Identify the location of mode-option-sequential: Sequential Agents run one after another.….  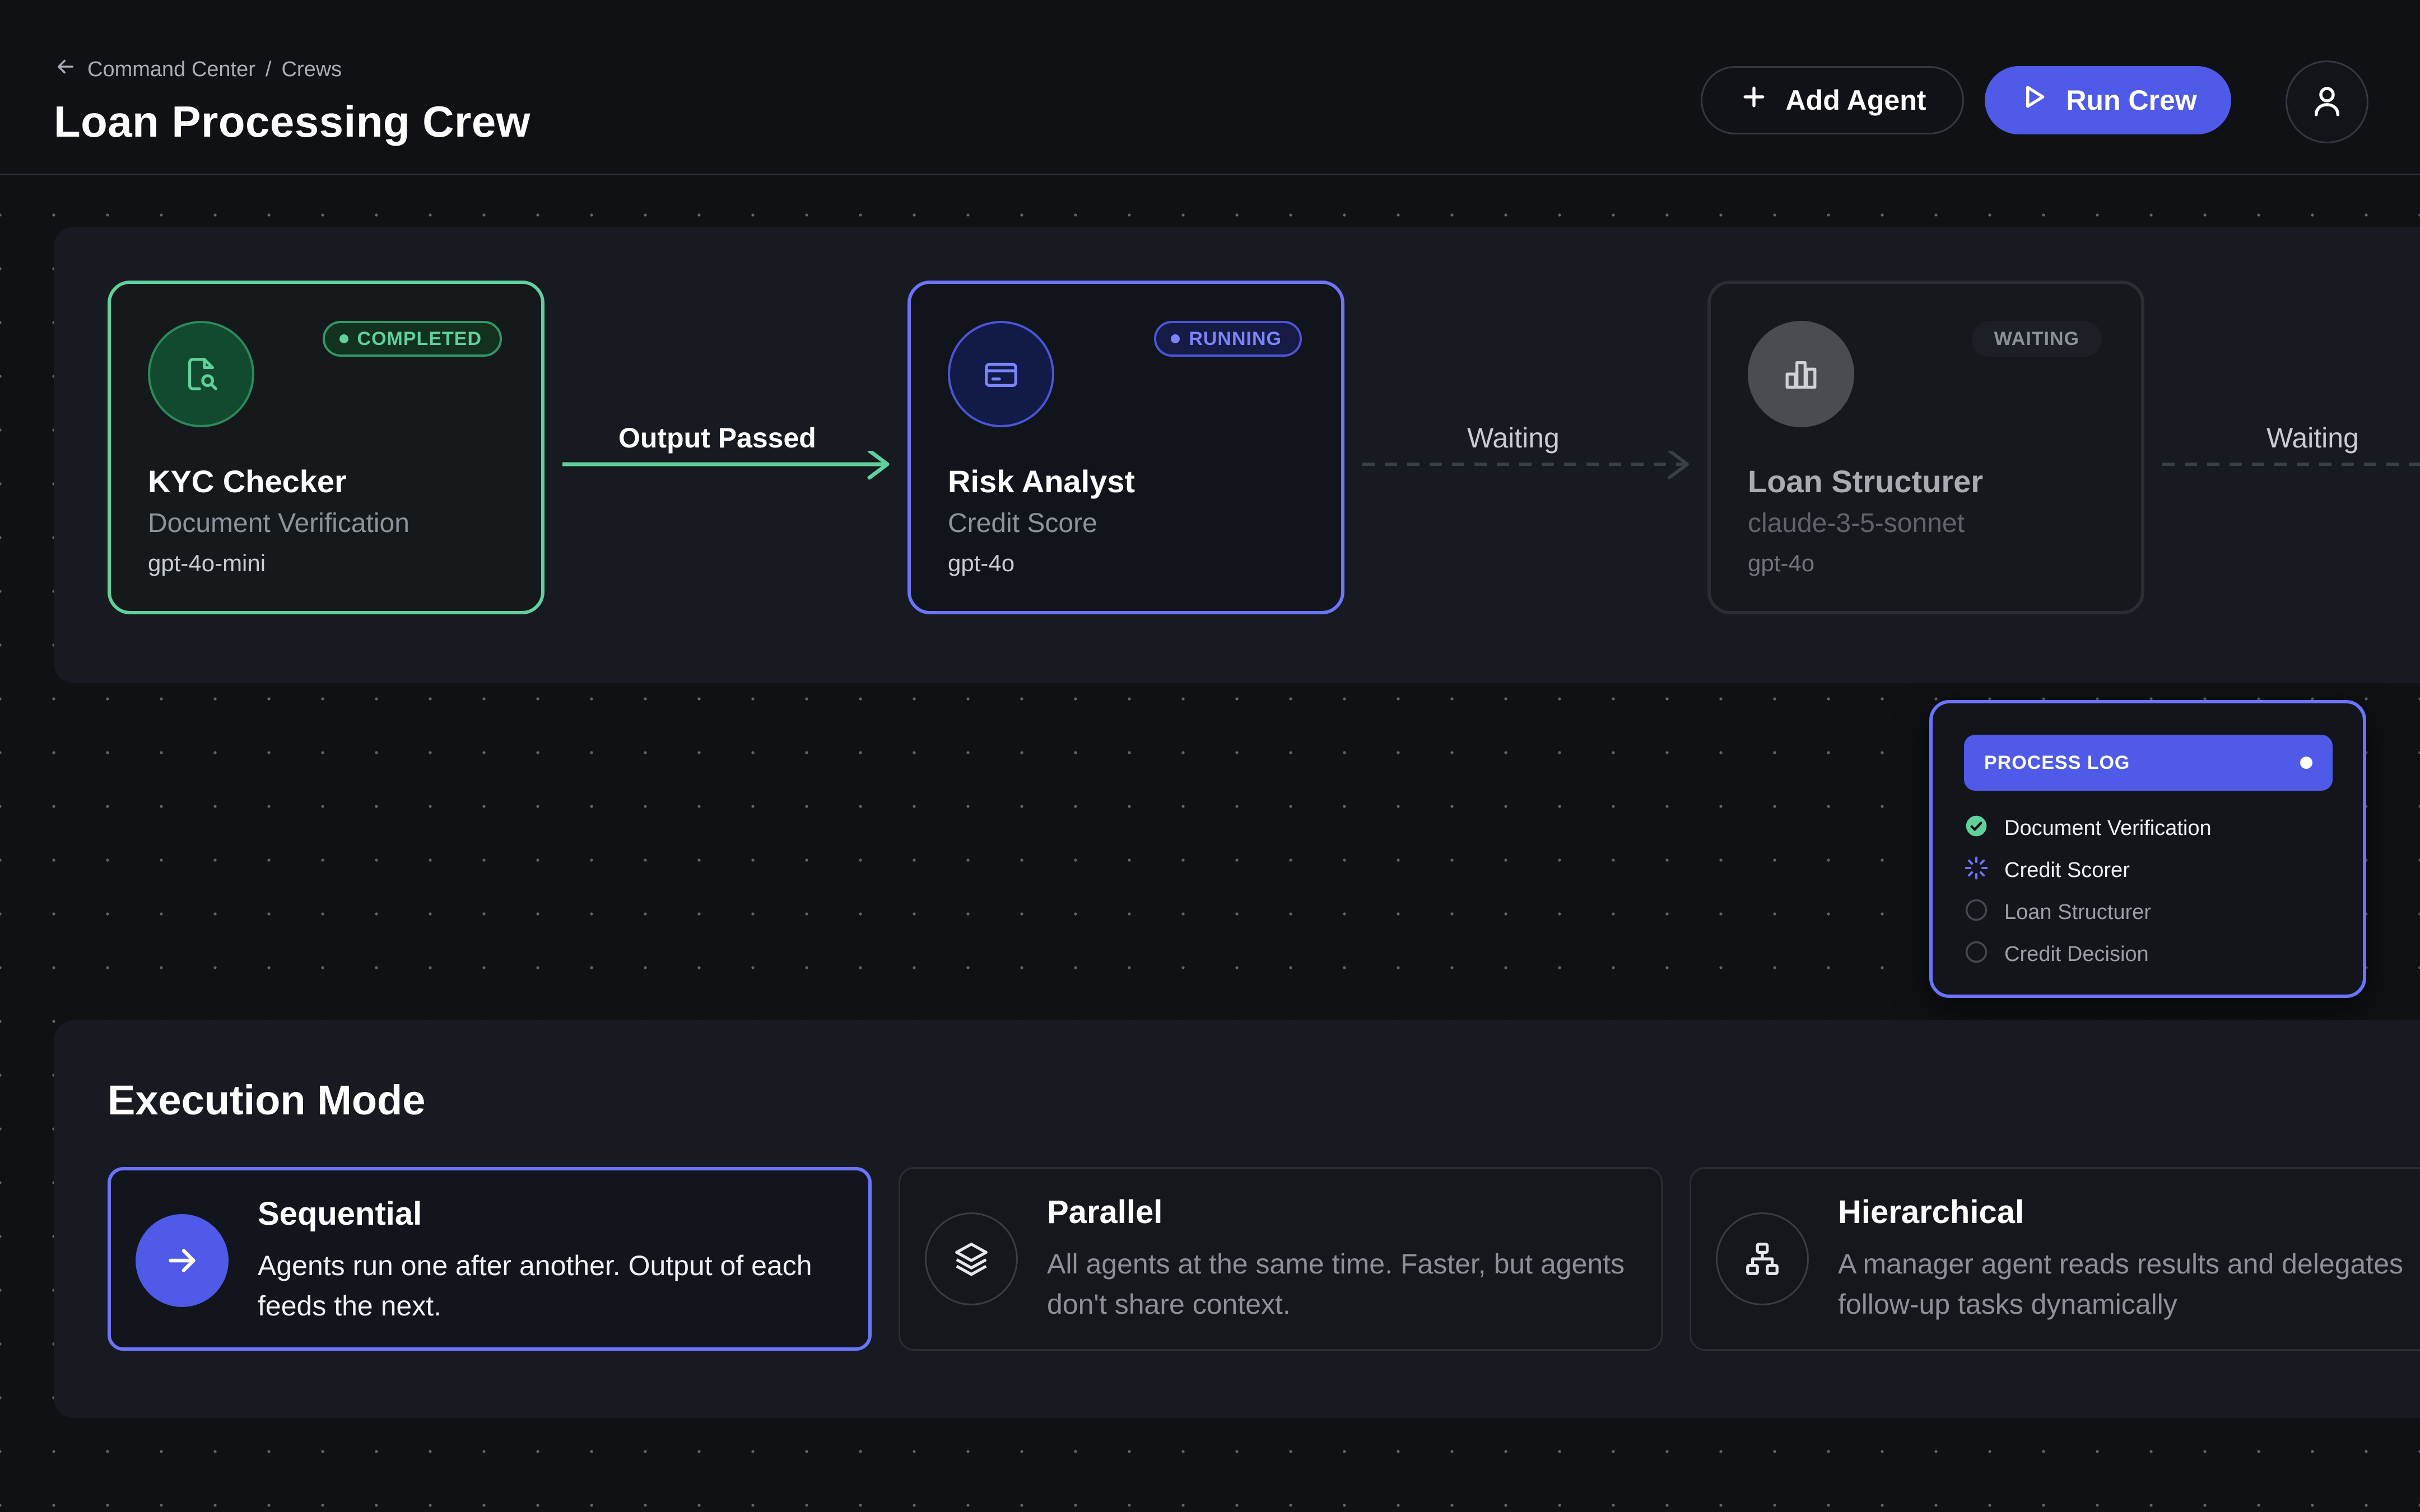
(490, 1259).